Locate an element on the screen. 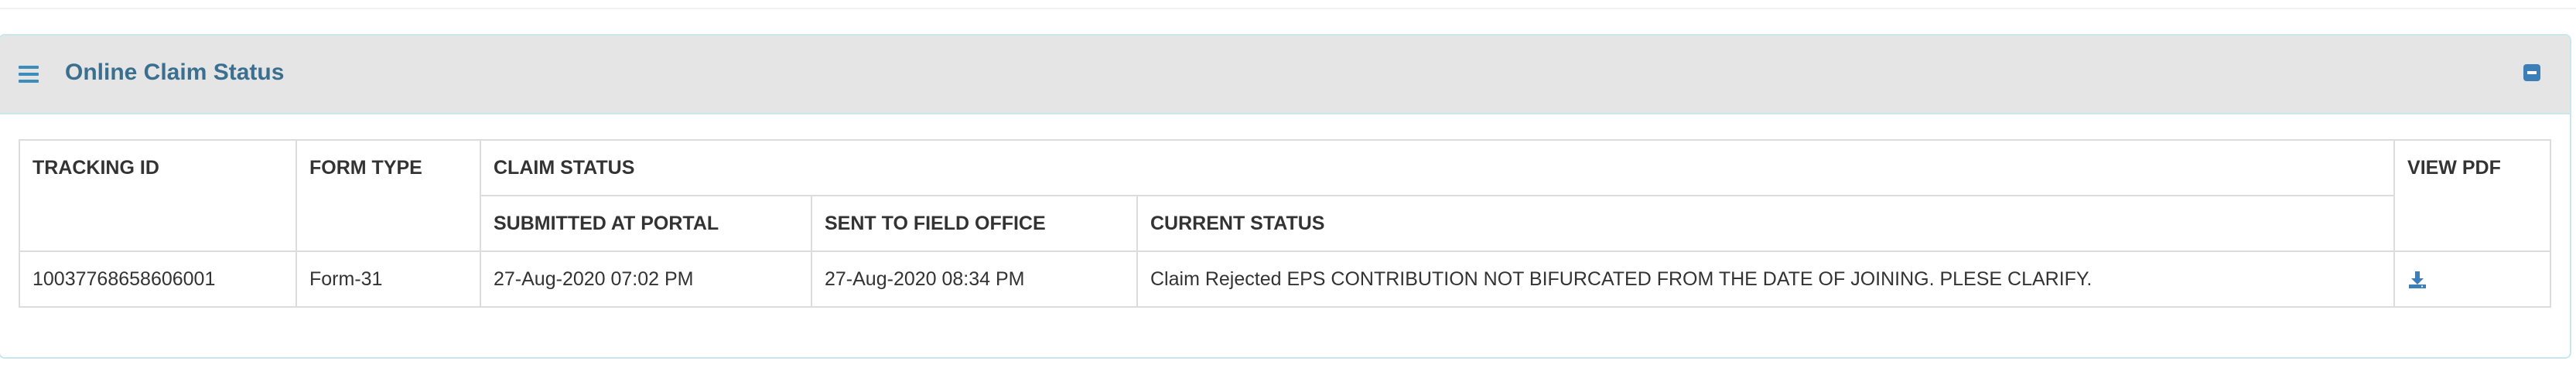 Image resolution: width=2576 pixels, height=385 pixels. header-submitted-at-portal: SUBMITTED AT PORTAL is located at coordinates (646, 223).